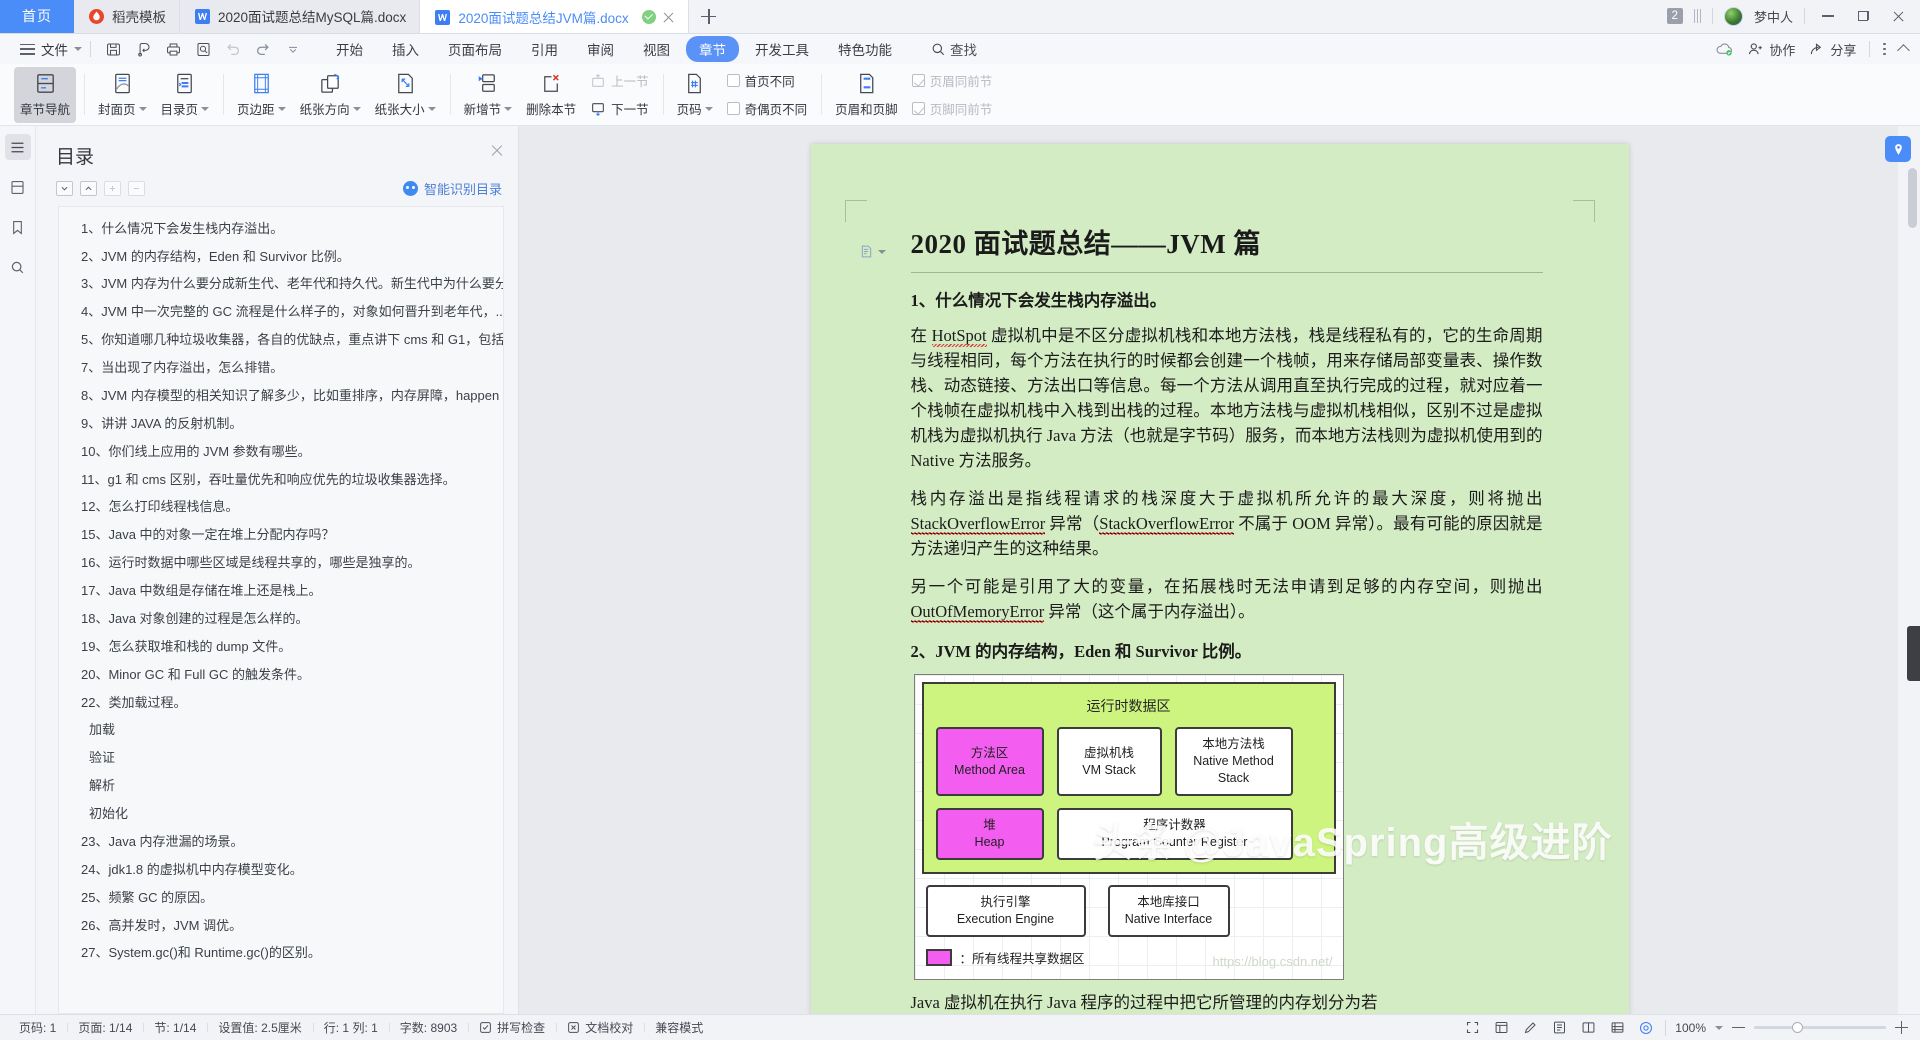 This screenshot has height=1040, width=1920. I want to click on notification-badge: 2, so click(1674, 16).